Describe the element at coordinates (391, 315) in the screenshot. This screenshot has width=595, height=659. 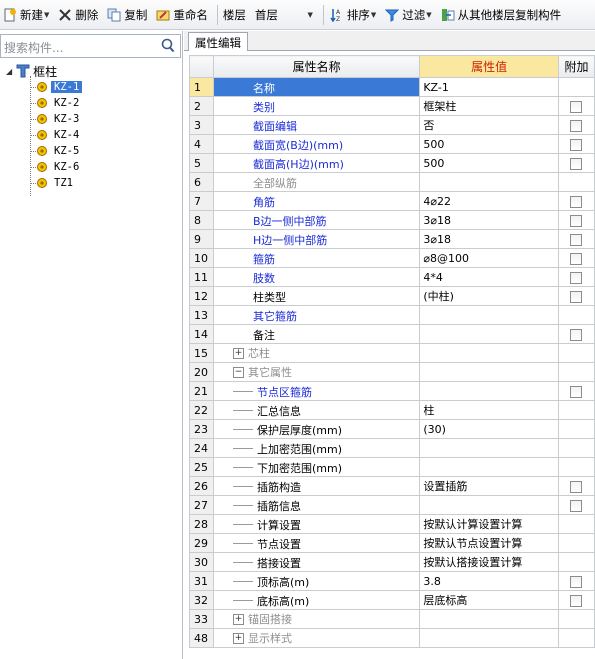
I see `property-row: 13 其它箍筋` at that location.